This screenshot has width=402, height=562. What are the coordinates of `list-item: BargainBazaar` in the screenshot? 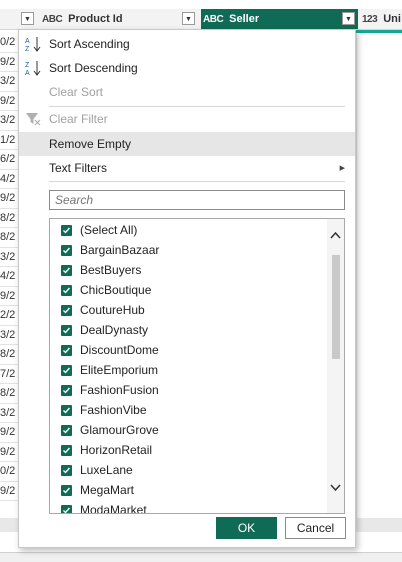 It's located at (189, 250).